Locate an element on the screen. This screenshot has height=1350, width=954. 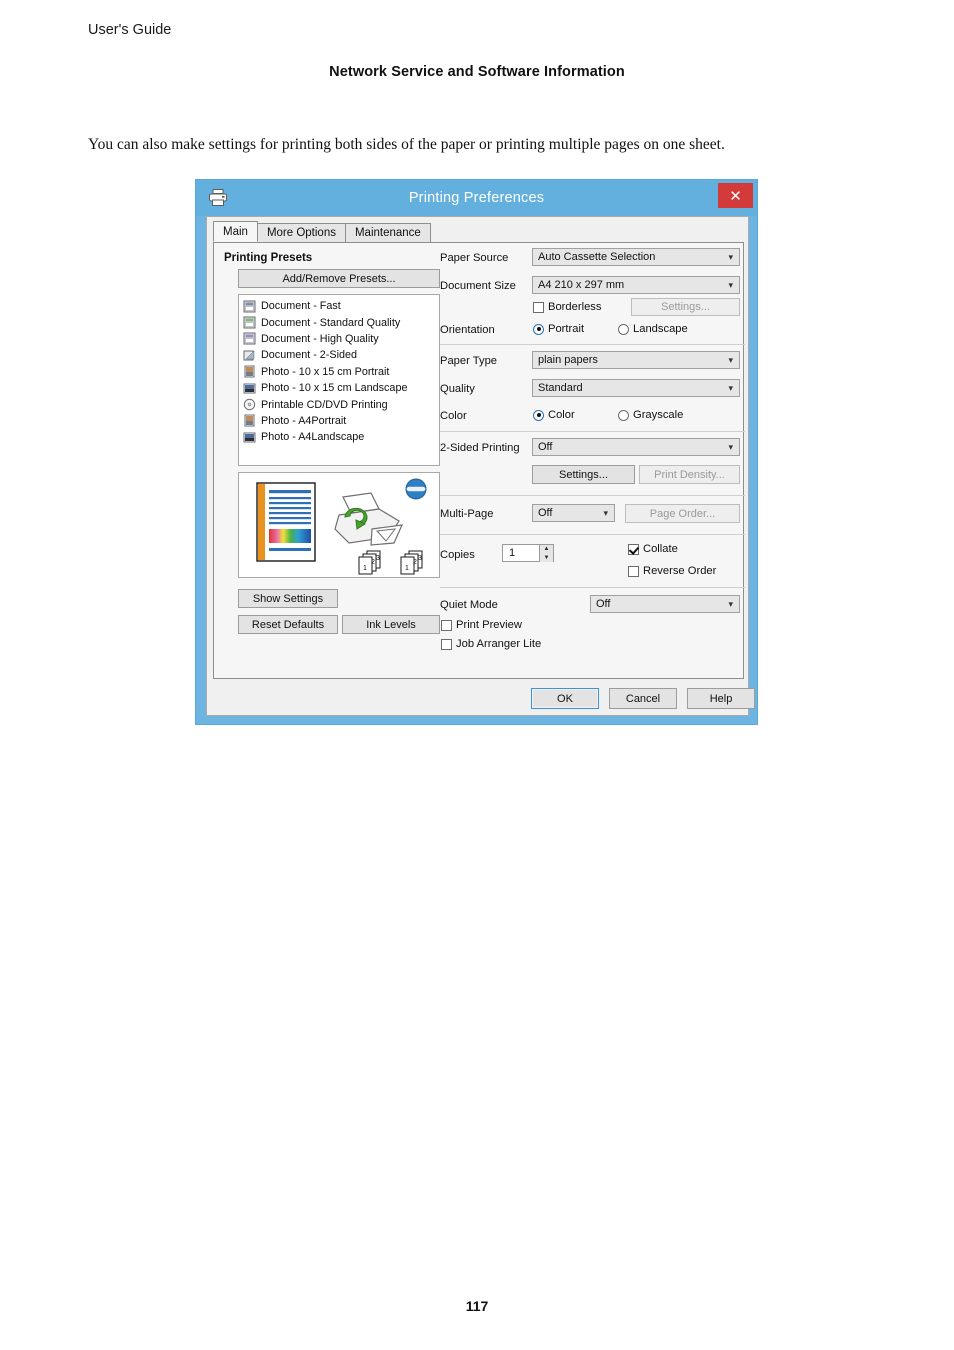
ink-levels-button: Ink Levels is located at coordinates (391, 624).